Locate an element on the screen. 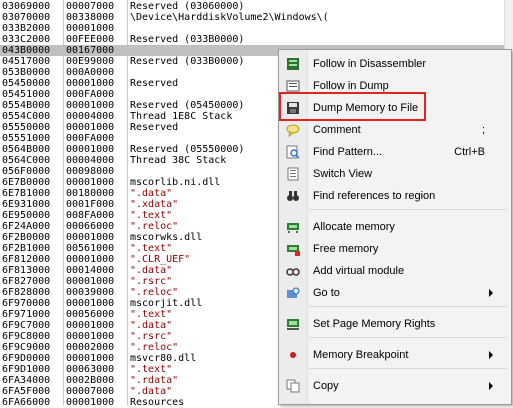  address-cell: 6FA66000 is located at coordinates (26, 402).